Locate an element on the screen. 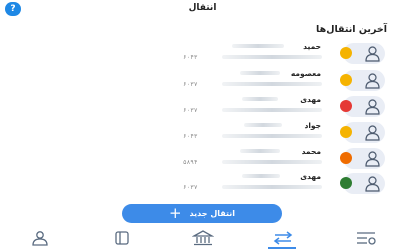  bank-icon is located at coordinates (203, 240).